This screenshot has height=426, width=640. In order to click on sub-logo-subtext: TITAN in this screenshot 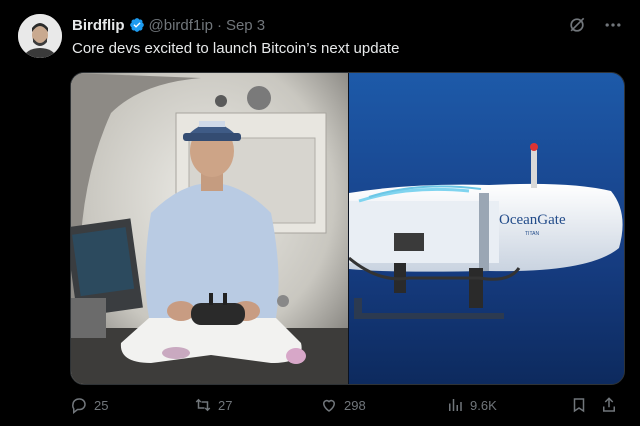, I will do `click(532, 234)`.